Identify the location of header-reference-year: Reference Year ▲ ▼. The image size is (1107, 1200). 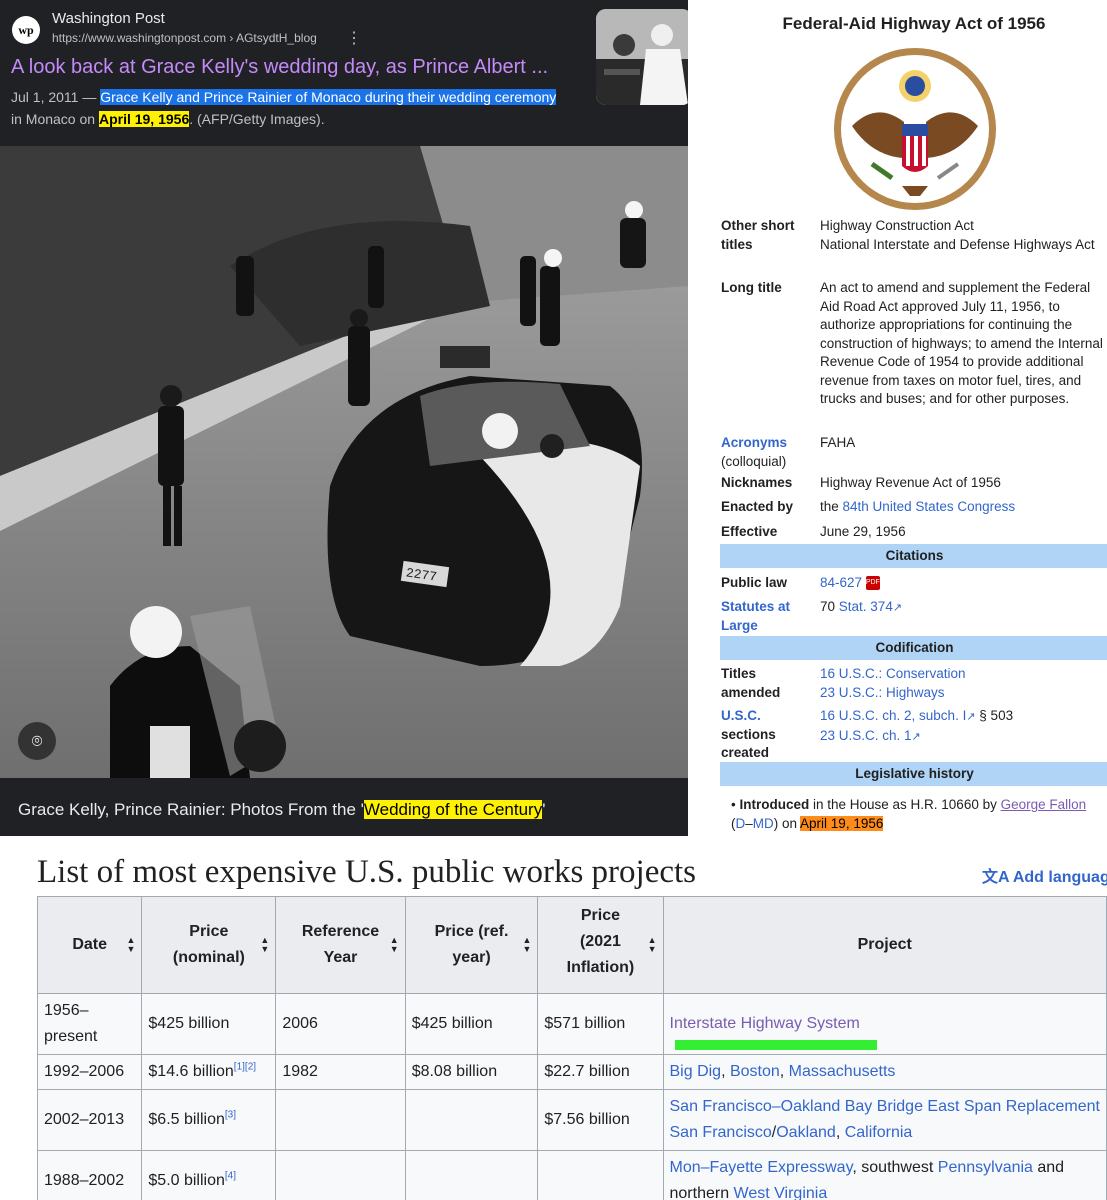
(340, 945).